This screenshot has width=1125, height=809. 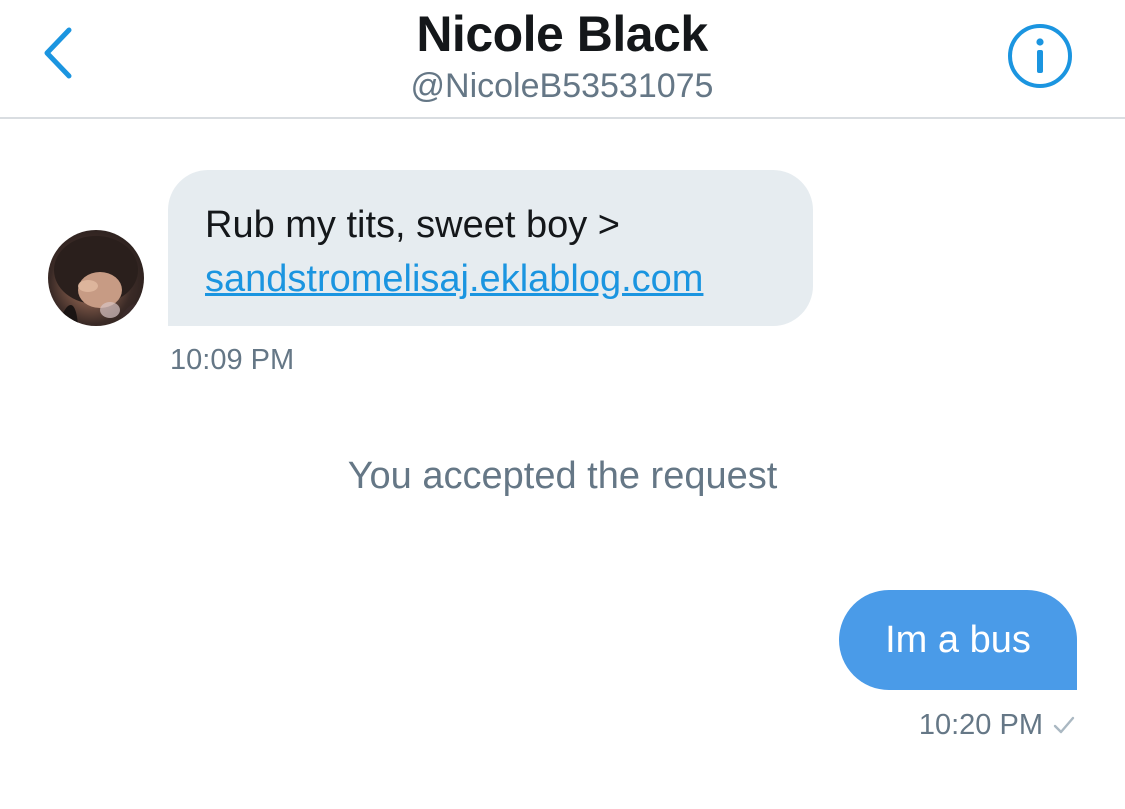 I want to click on contact-name: Nicole Black, so click(x=562, y=34).